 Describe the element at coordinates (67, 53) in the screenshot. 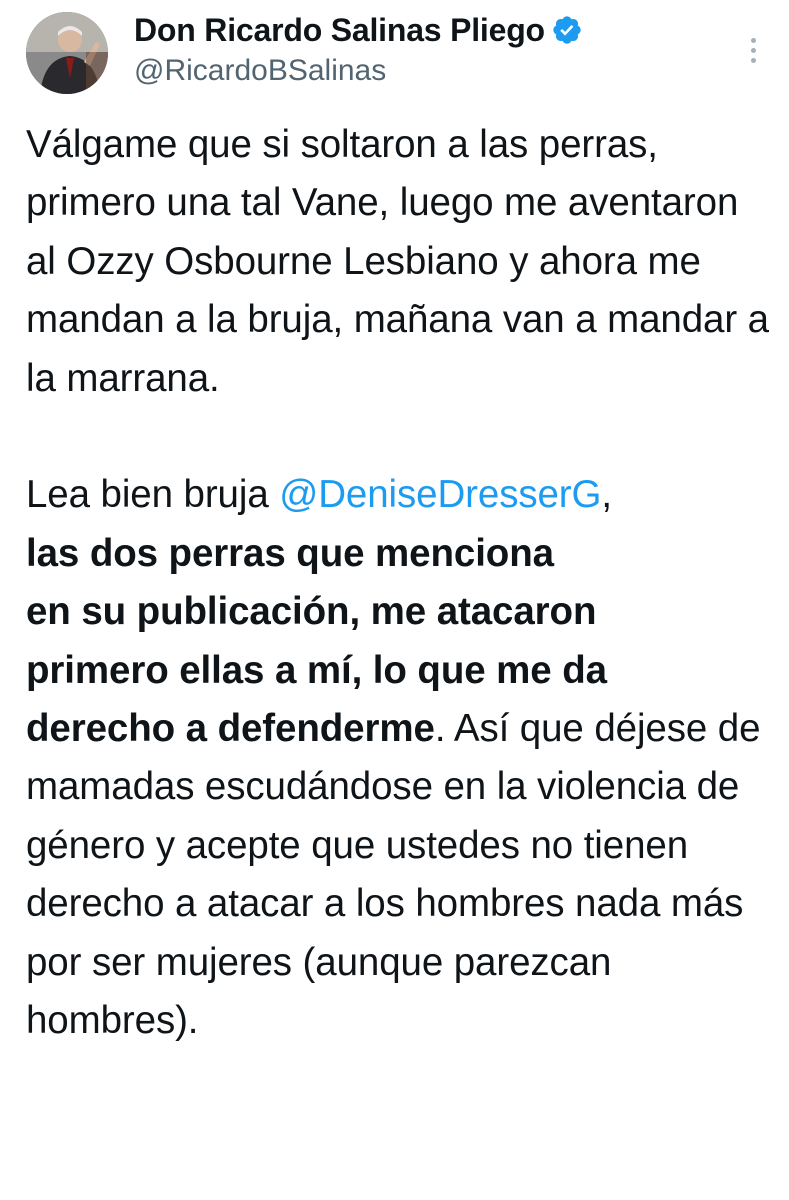

I see `avatar` at that location.